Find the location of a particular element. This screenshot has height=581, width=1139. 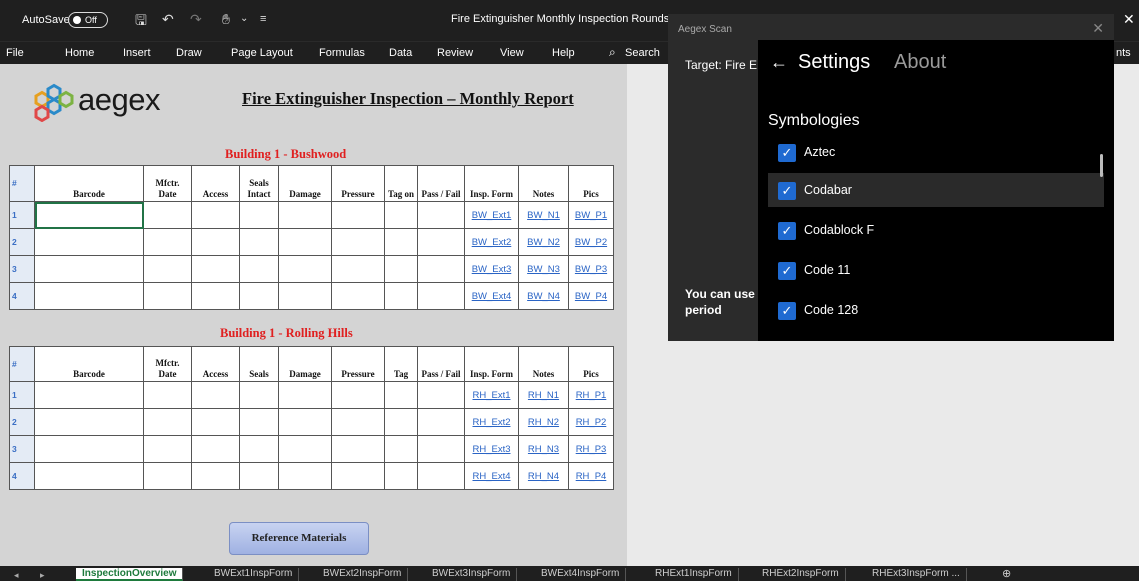

insp-form-link: BW_Ext2 is located at coordinates (491, 242).